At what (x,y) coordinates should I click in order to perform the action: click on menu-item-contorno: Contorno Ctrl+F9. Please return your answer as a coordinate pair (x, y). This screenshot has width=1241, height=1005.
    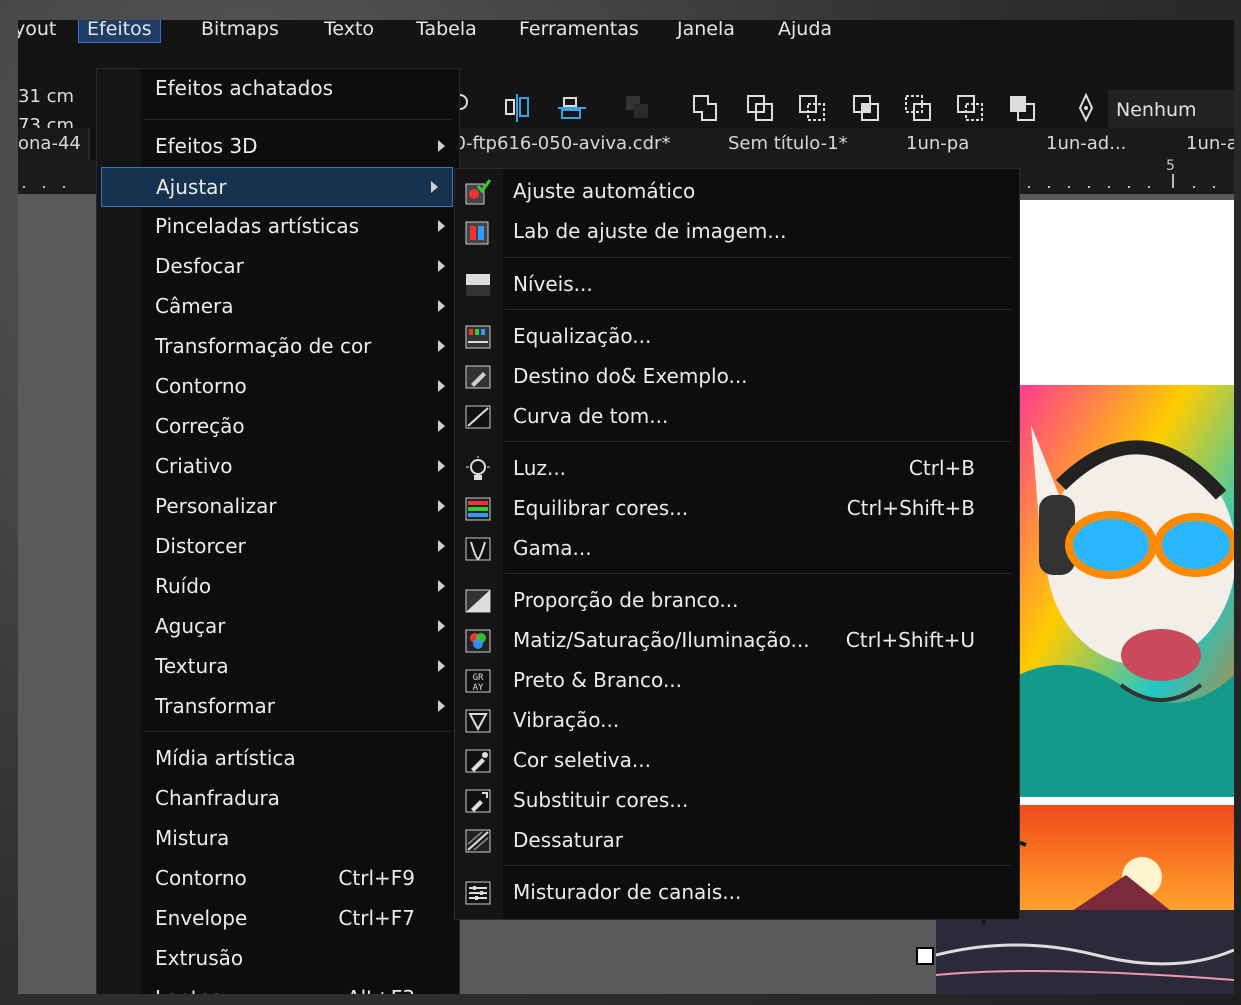
    Looking at the image, I should click on (278, 879).